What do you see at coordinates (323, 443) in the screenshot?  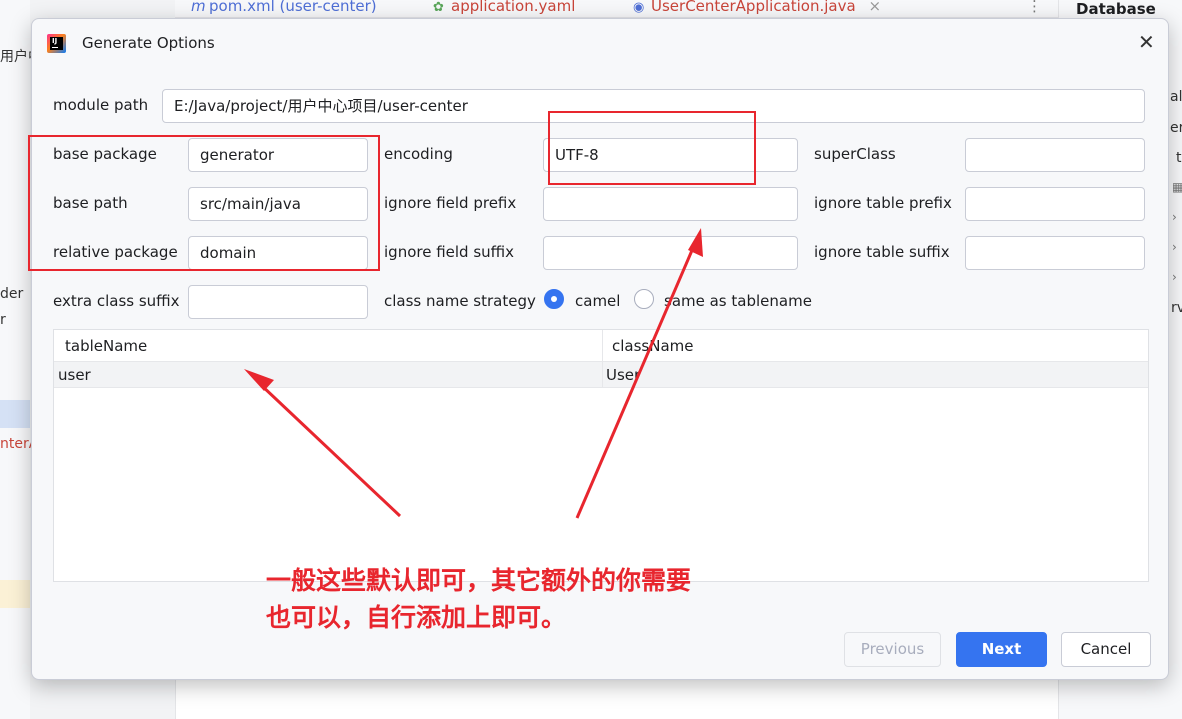 I see `annotation-arrow-left` at bounding box center [323, 443].